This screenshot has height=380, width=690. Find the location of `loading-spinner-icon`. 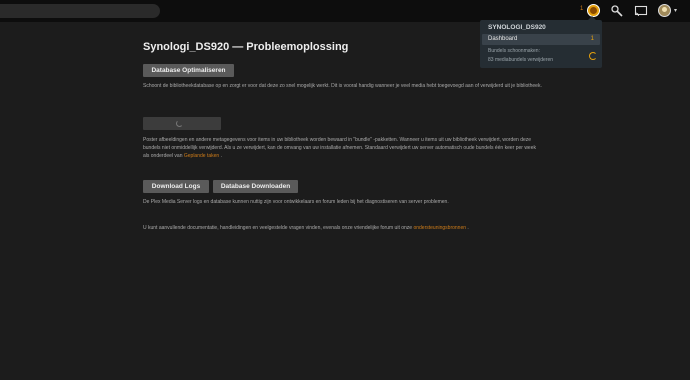

loading-spinner-icon is located at coordinates (179, 123).